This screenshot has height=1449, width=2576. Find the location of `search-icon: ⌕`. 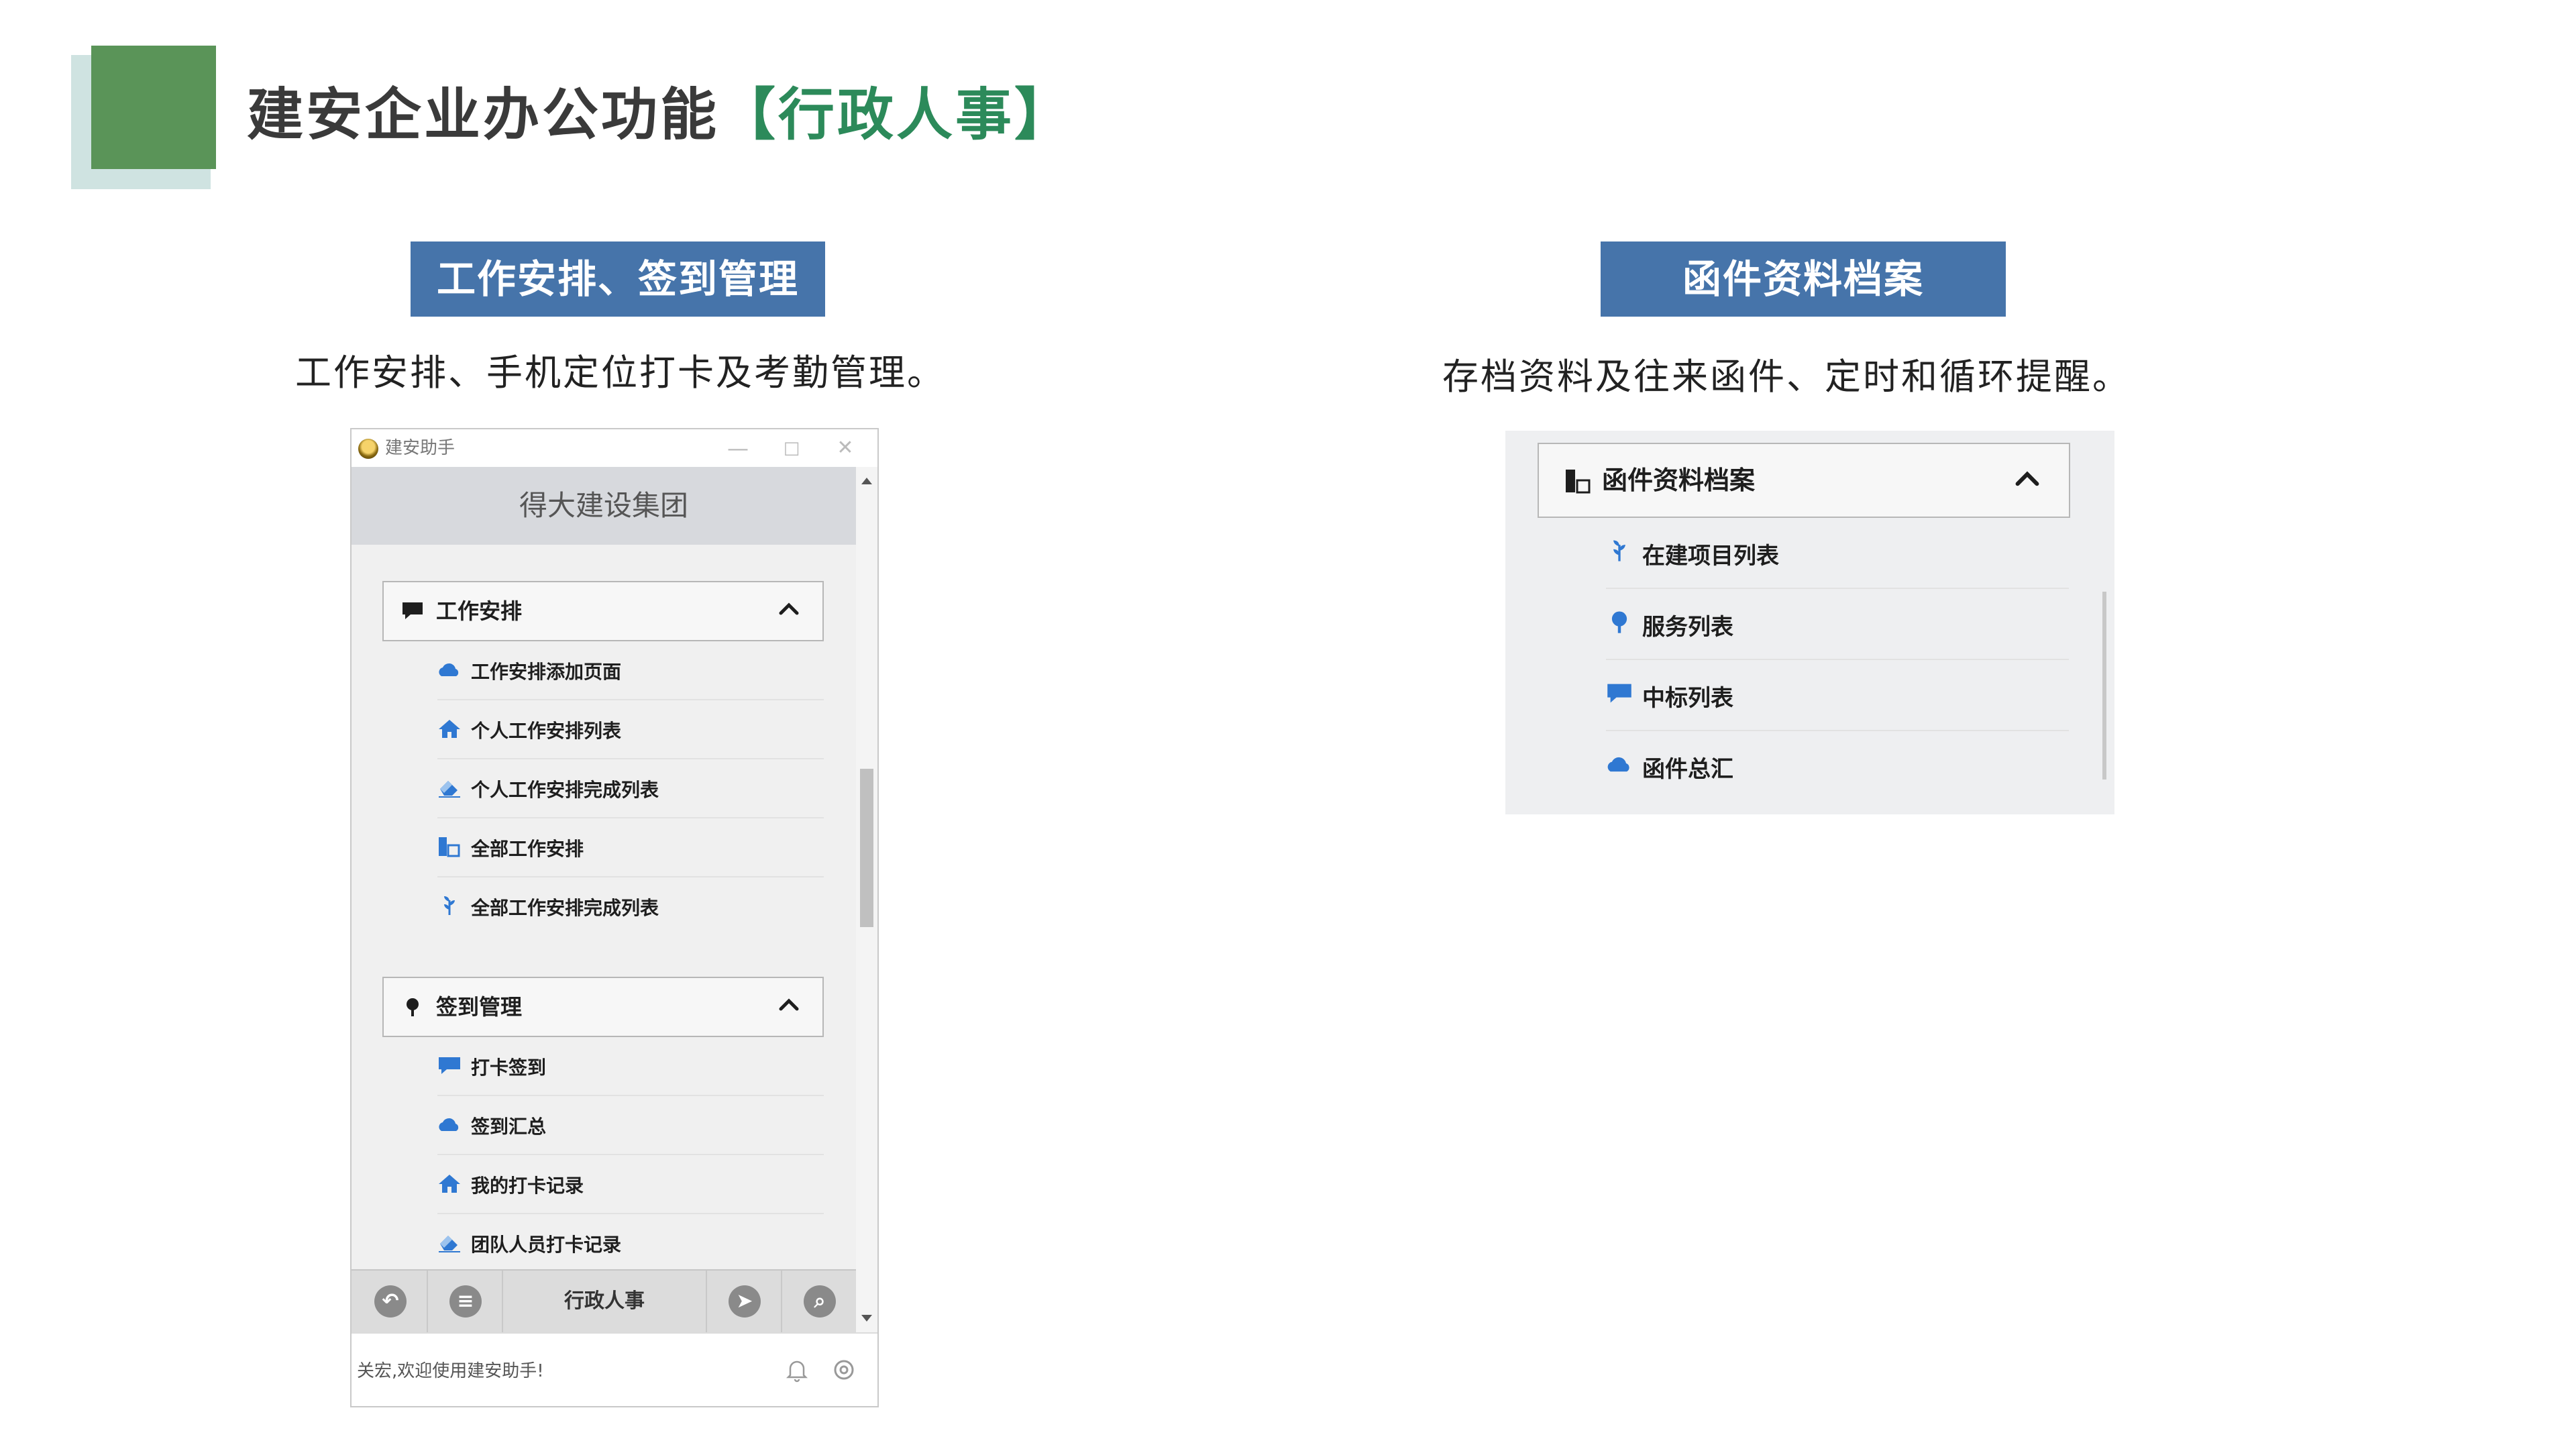

search-icon: ⌕ is located at coordinates (820, 1301).